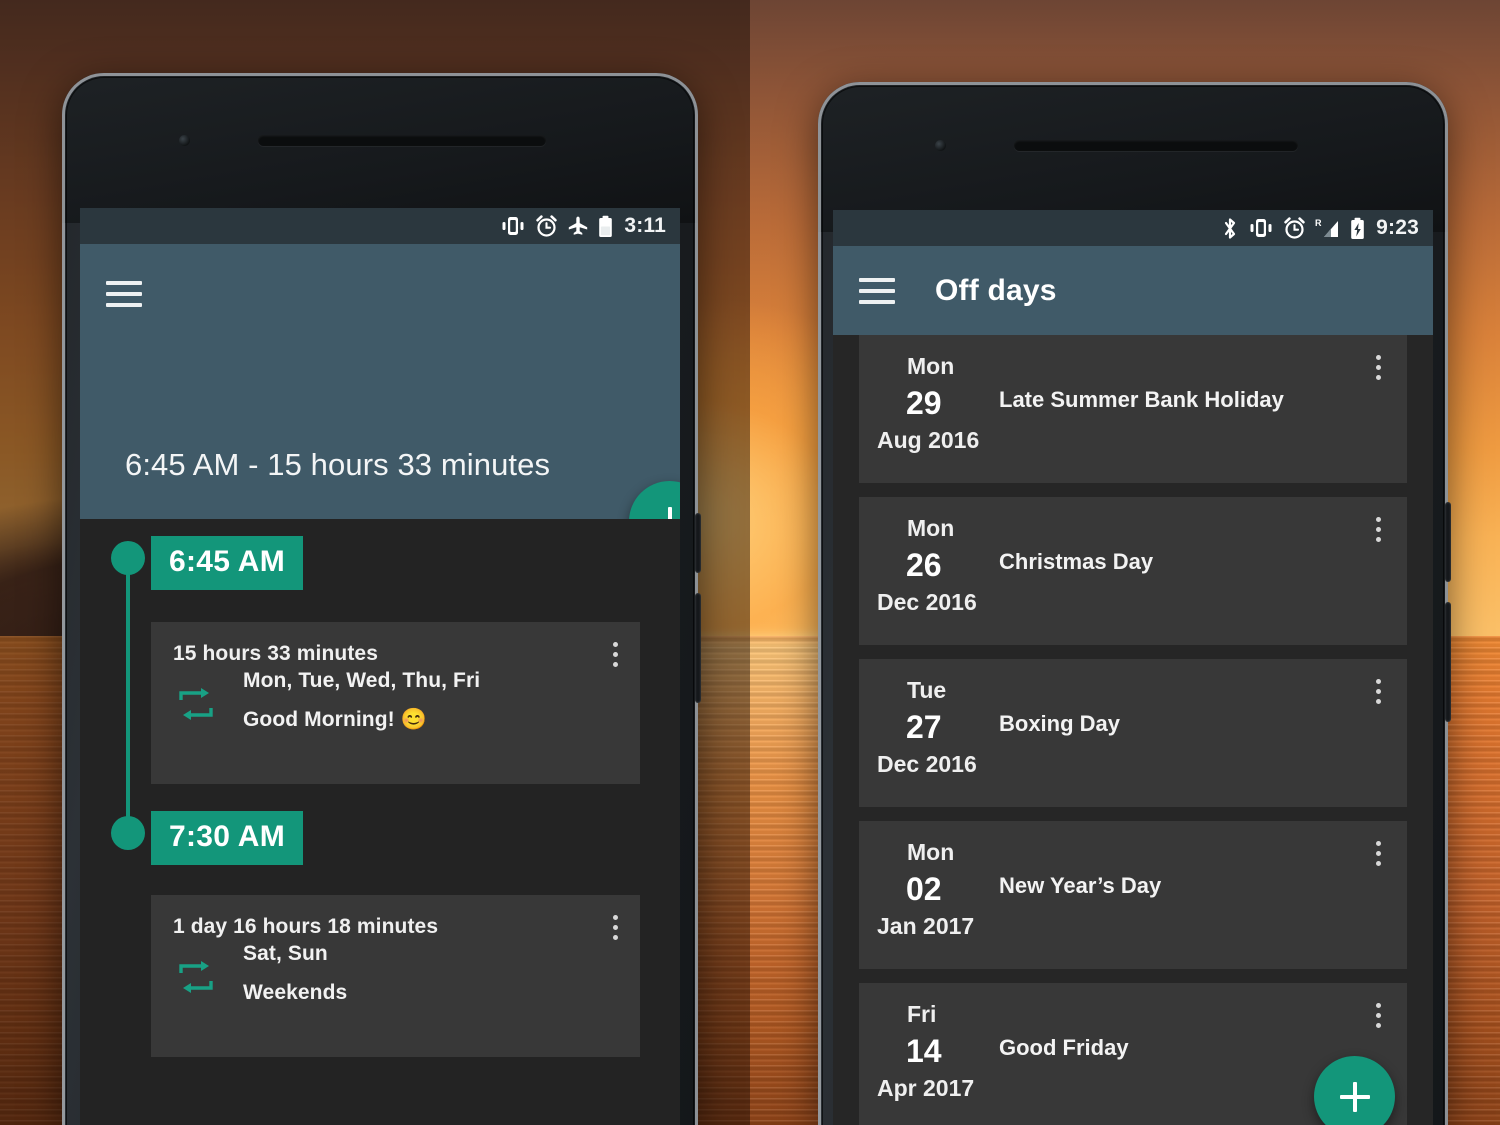  Describe the element at coordinates (1397, 227) in the screenshot. I see `right-status-time: 9:23` at that location.